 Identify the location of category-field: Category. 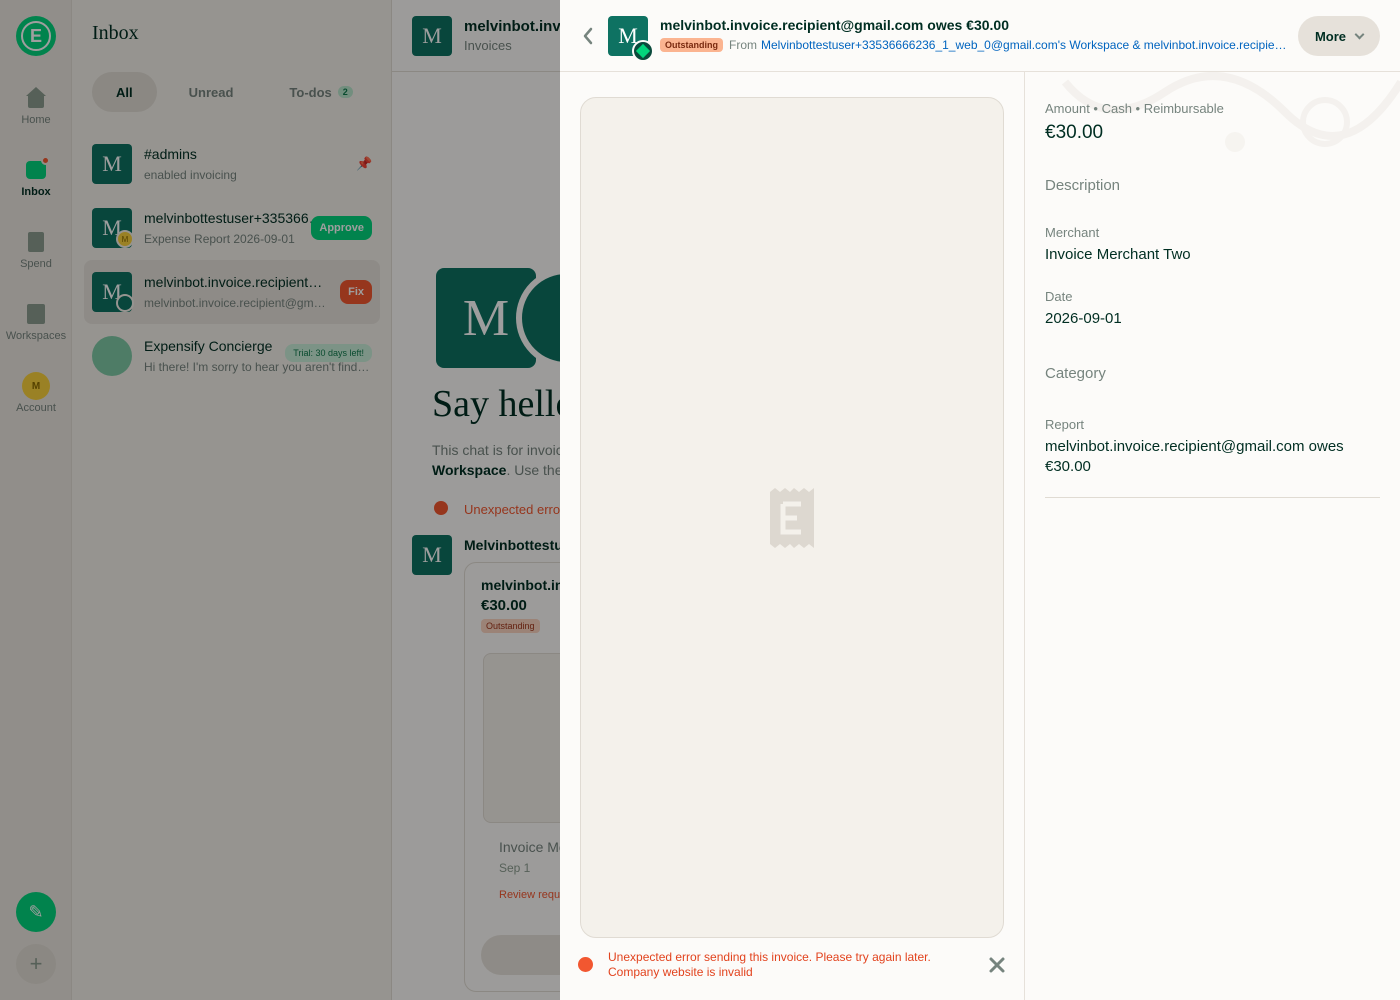
(1075, 373).